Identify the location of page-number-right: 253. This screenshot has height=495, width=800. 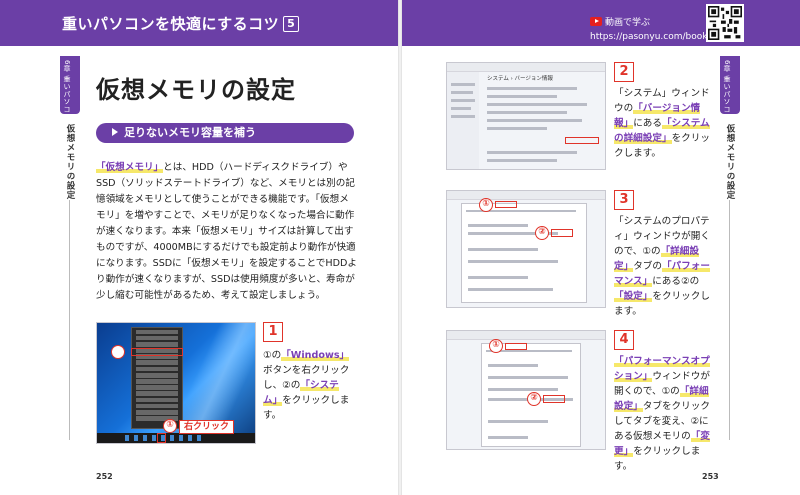
(710, 476).